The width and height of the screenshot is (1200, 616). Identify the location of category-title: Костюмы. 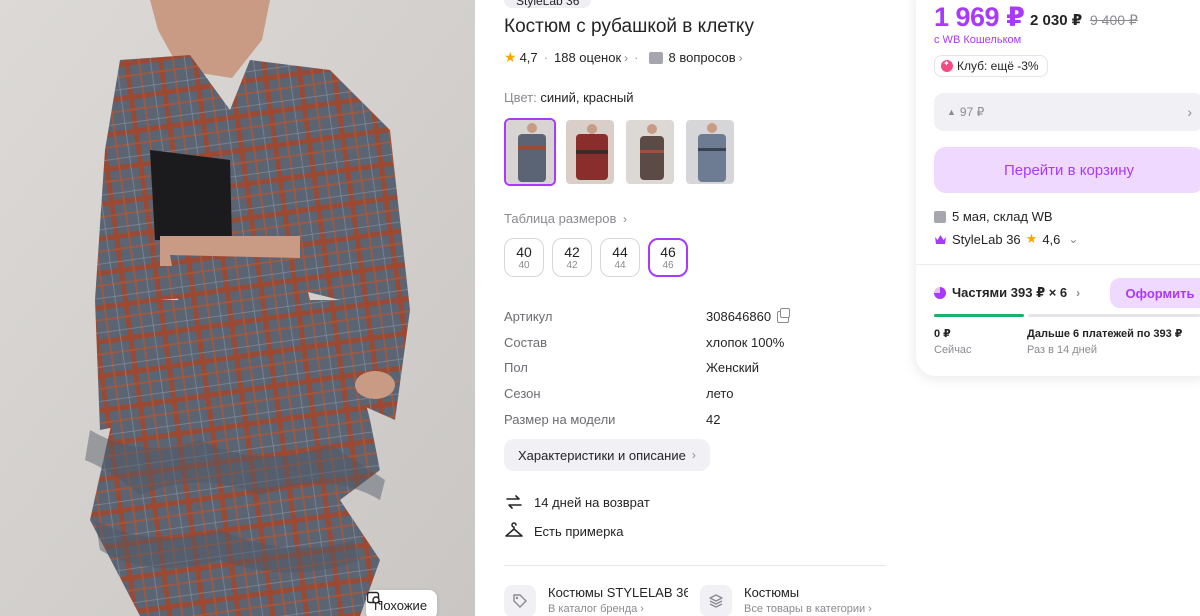
(772, 592).